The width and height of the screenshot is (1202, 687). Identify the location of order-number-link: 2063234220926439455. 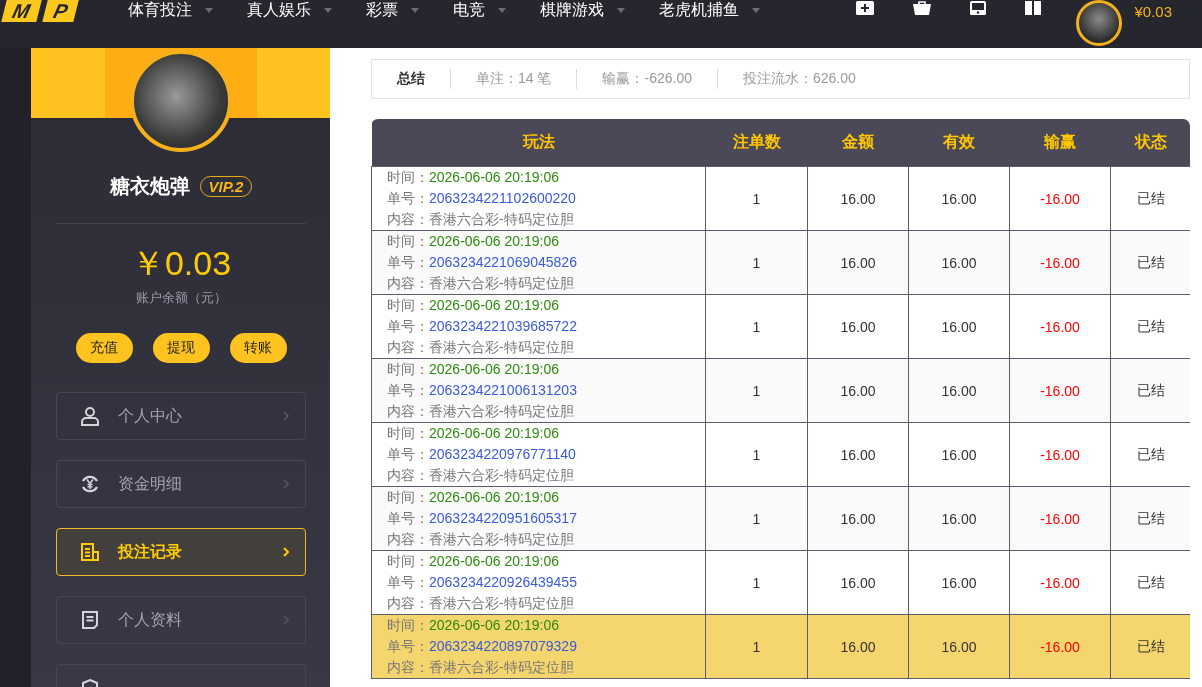
(503, 582).